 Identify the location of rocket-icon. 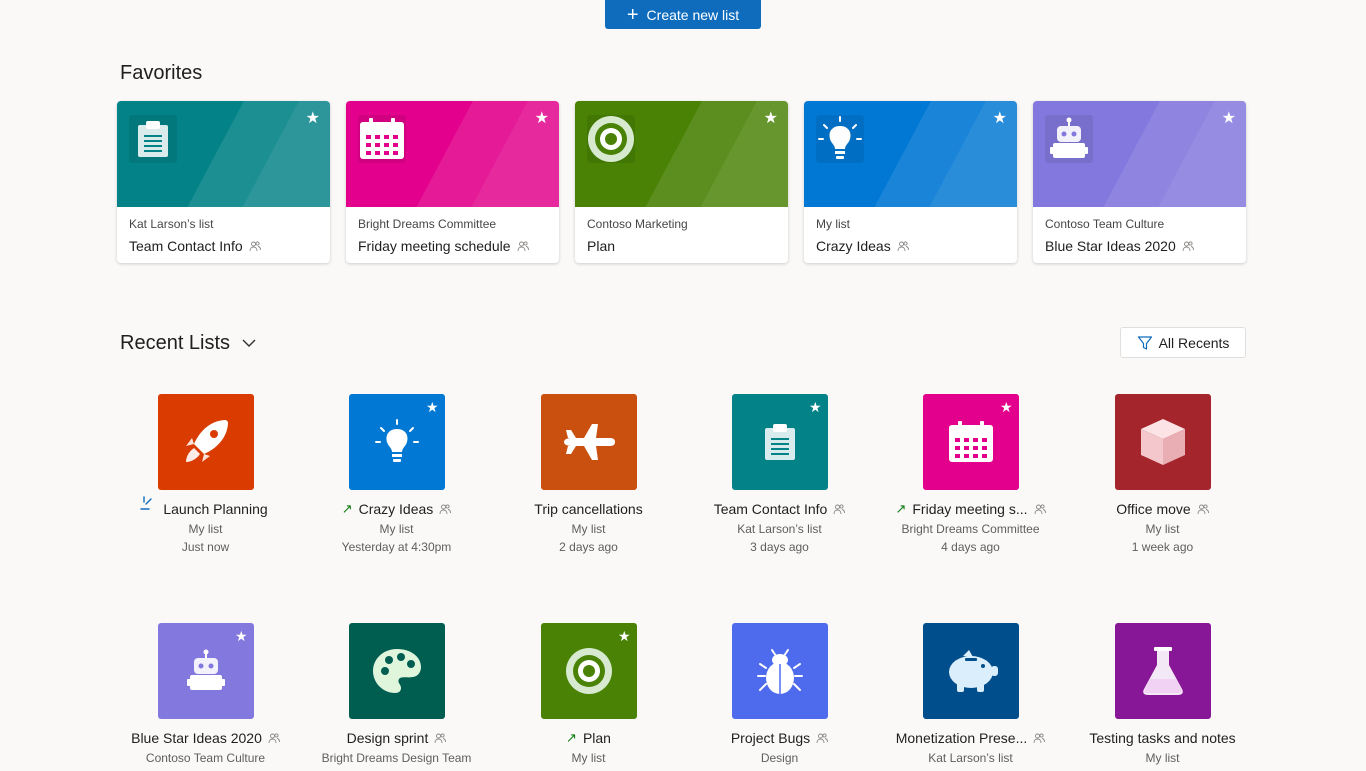
(205, 442).